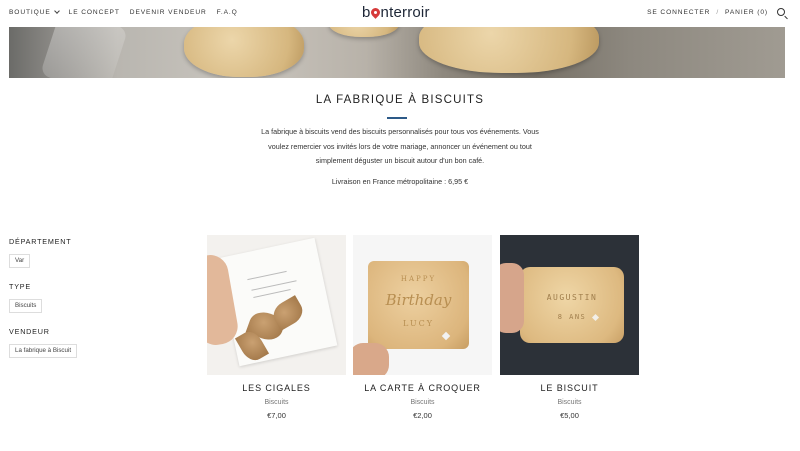 The width and height of the screenshot is (800, 451). Describe the element at coordinates (397, 52) in the screenshot. I see `collection-banner-image` at that location.